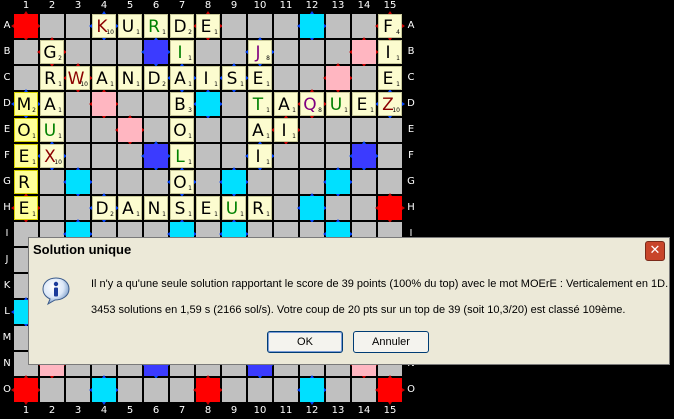 The width and height of the screenshot is (674, 419). Describe the element at coordinates (338, 104) in the screenshot. I see `tile-D13: U1` at that location.